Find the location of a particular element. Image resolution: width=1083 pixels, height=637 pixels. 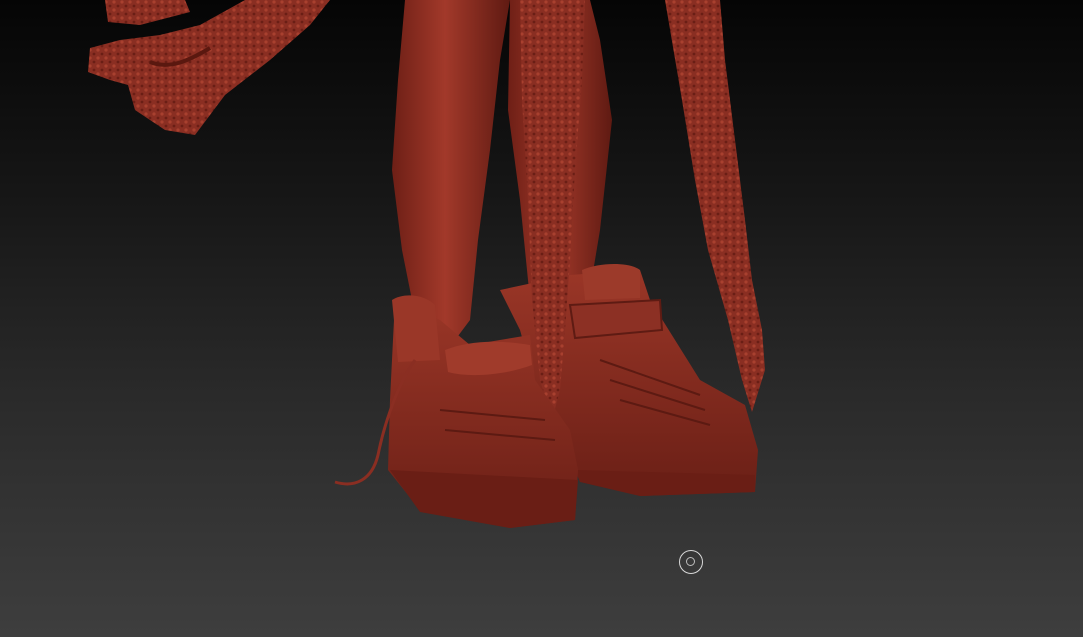

brush-cursor-center is located at coordinates (690, 561).